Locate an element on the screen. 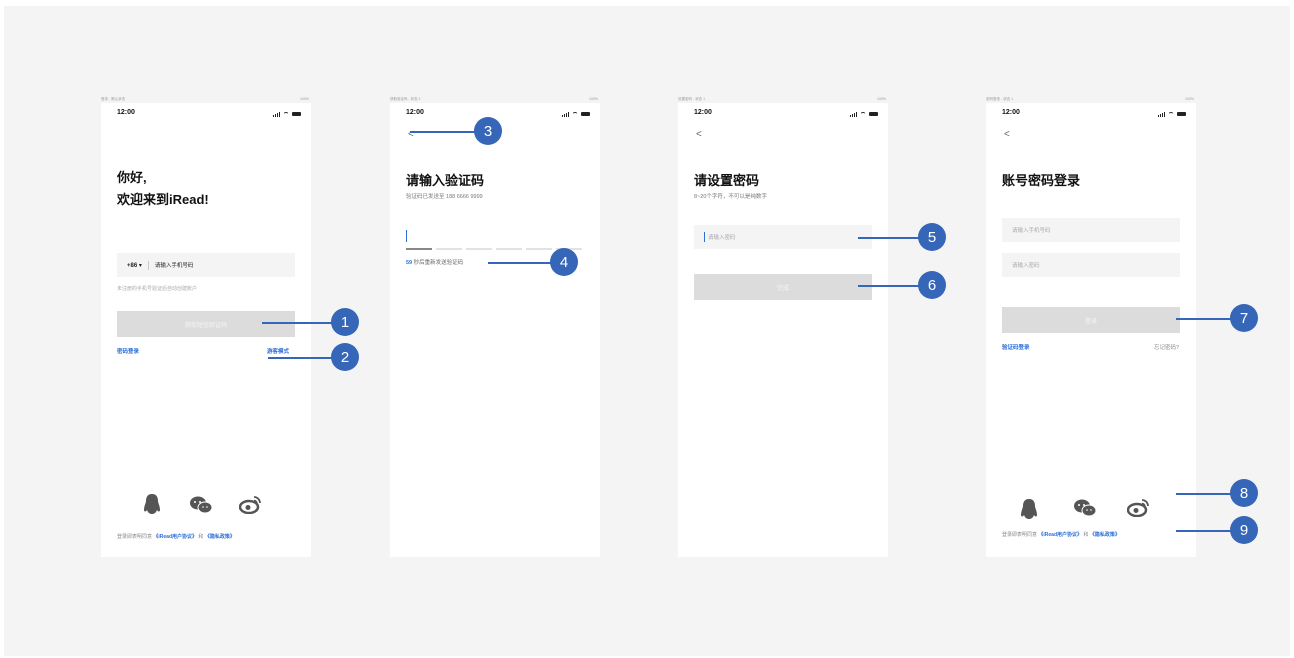 Image resolution: width=1294 pixels, height=658 pixels. callout-badge-2: 2 is located at coordinates (345, 357).